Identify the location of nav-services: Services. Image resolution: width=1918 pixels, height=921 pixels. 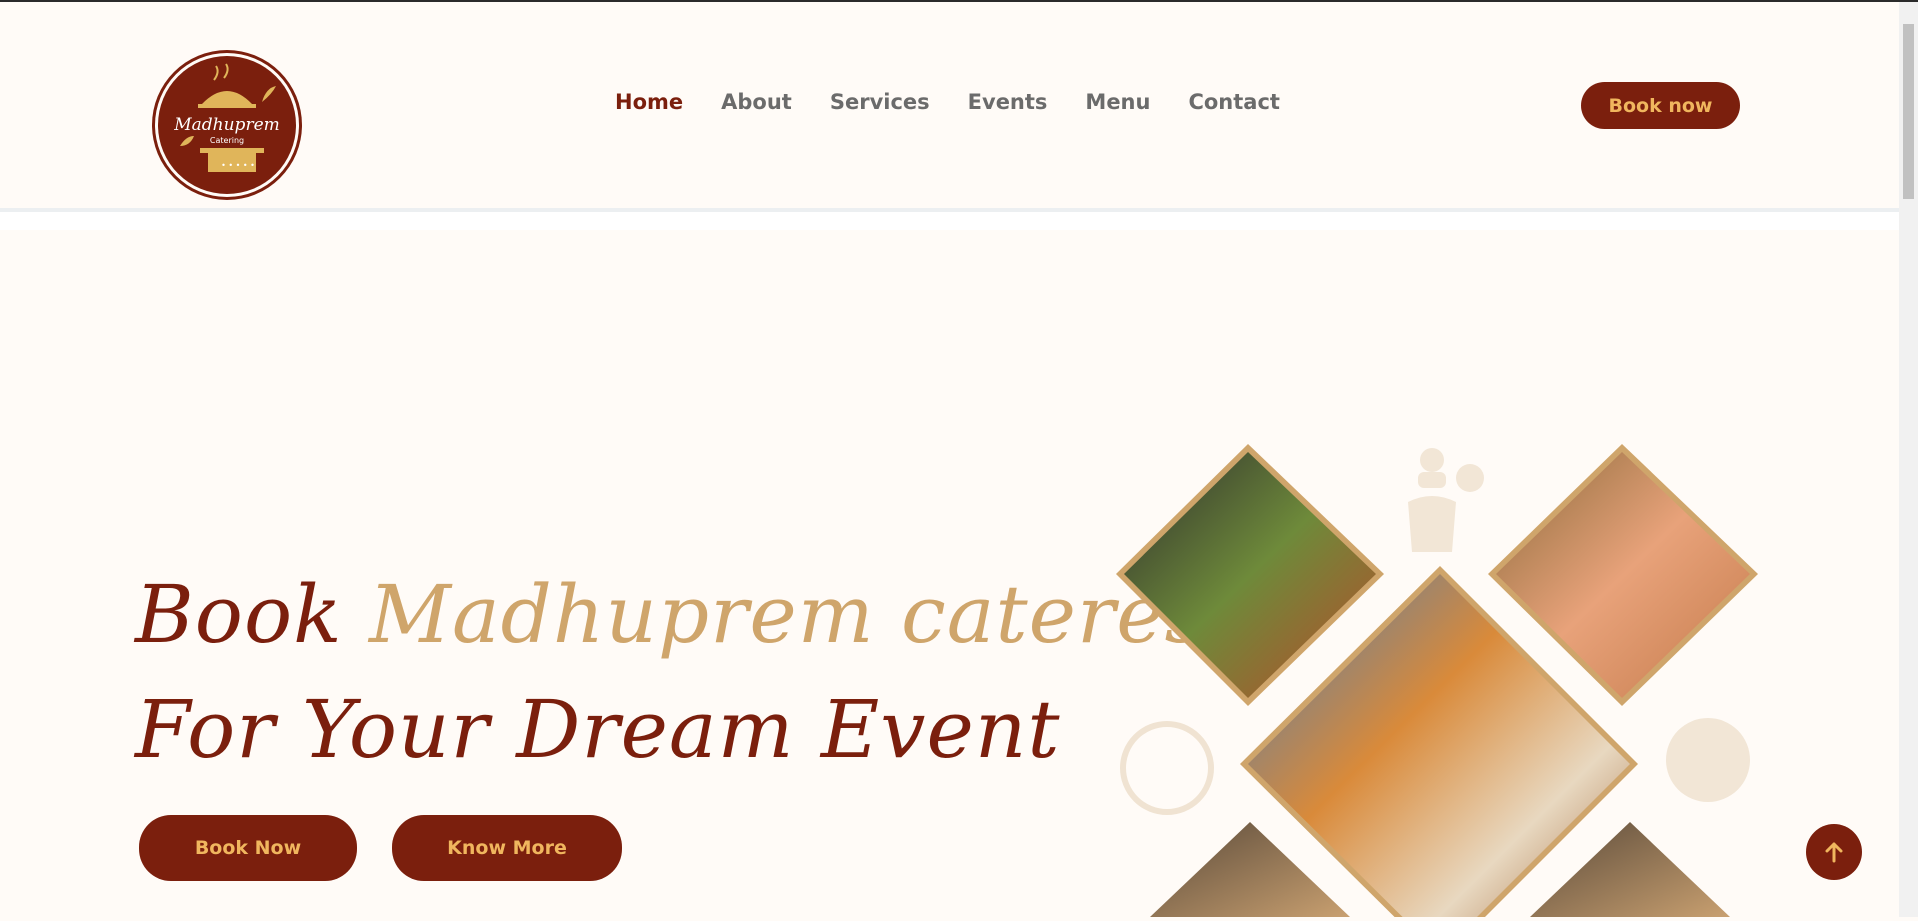
(880, 102).